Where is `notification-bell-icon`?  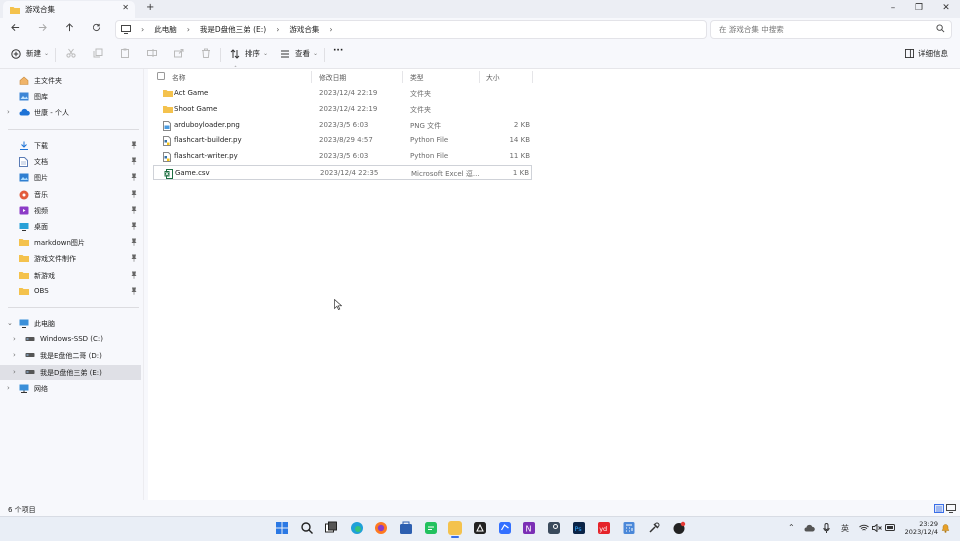 notification-bell-icon is located at coordinates (945, 528).